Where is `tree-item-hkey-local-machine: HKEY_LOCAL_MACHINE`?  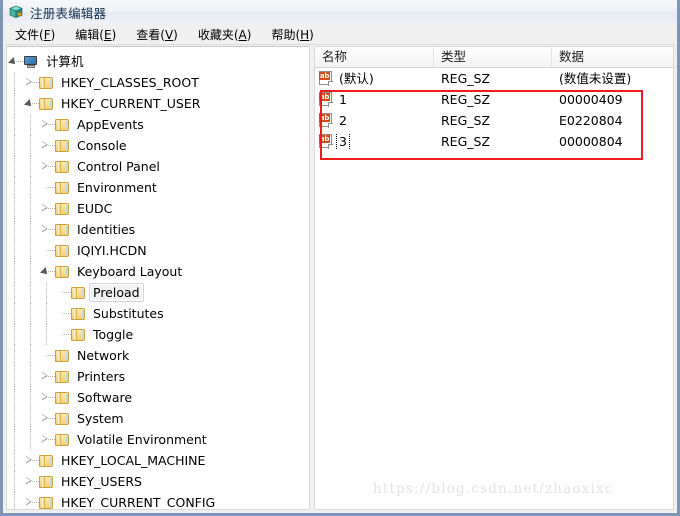
tree-item-hkey-local-machine: HKEY_LOCAL_MACHINE is located at coordinates (158, 460).